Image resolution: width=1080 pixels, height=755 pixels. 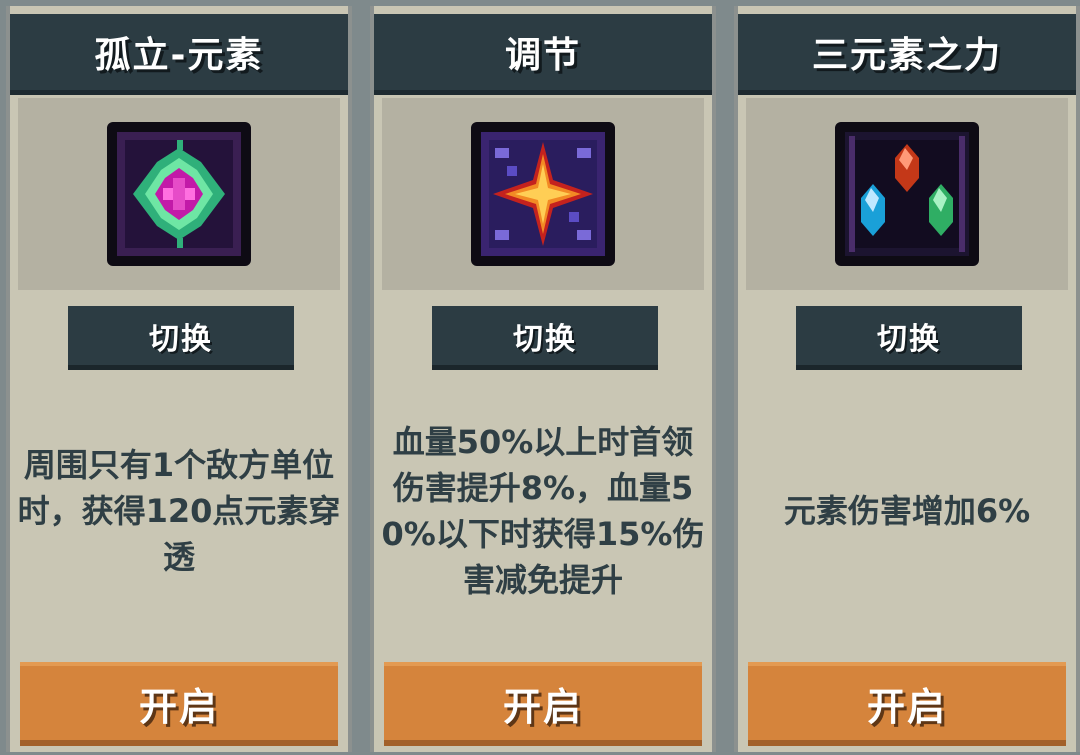 I want to click on three-crystals-icon, so click(x=907, y=194).